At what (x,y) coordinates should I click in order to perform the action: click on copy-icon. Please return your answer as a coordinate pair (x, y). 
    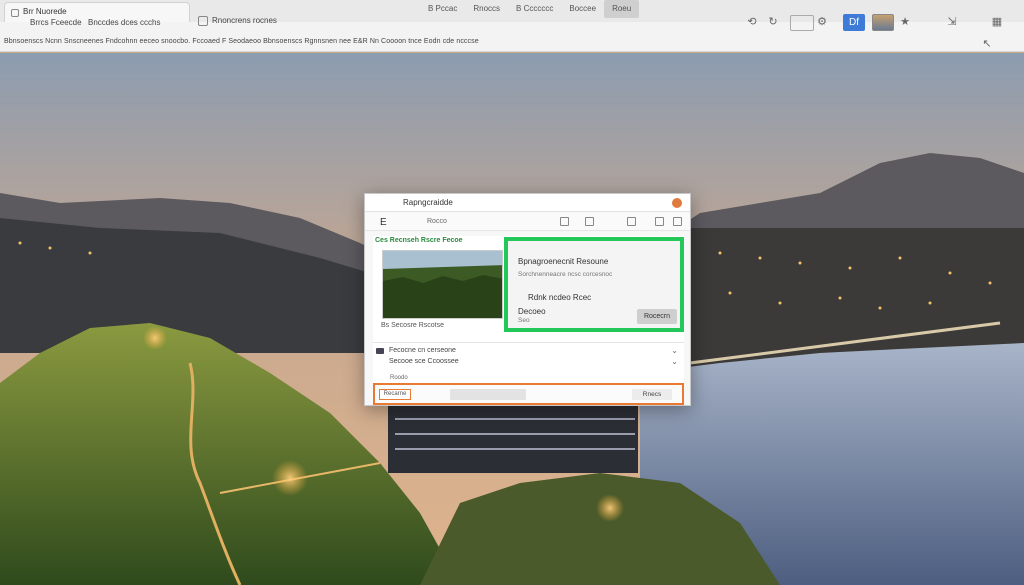
    Looking at the image, I should click on (589, 221).